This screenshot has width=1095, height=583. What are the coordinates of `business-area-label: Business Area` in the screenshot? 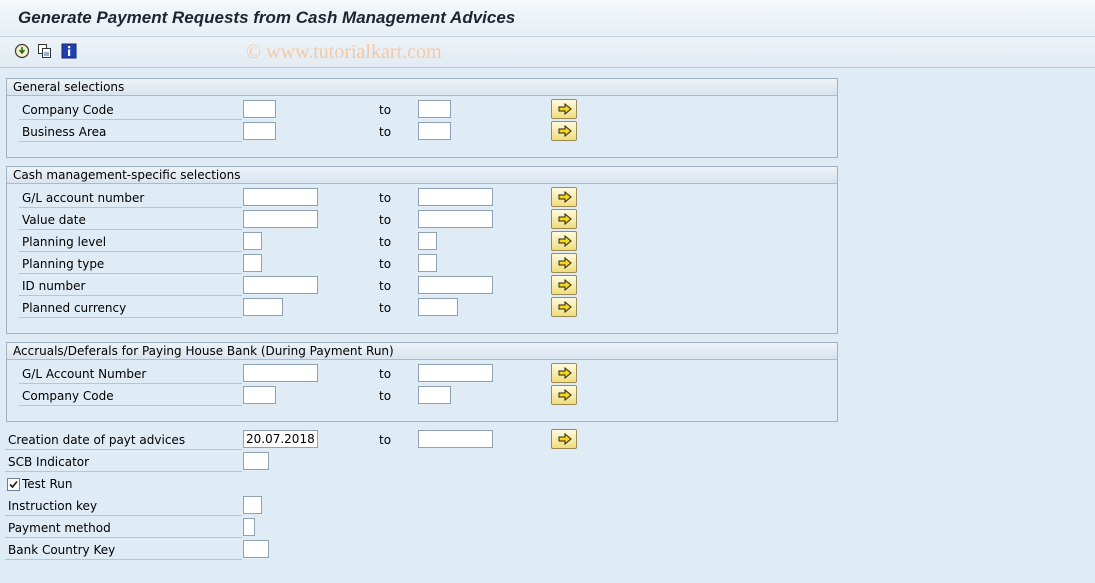 It's located at (130, 132).